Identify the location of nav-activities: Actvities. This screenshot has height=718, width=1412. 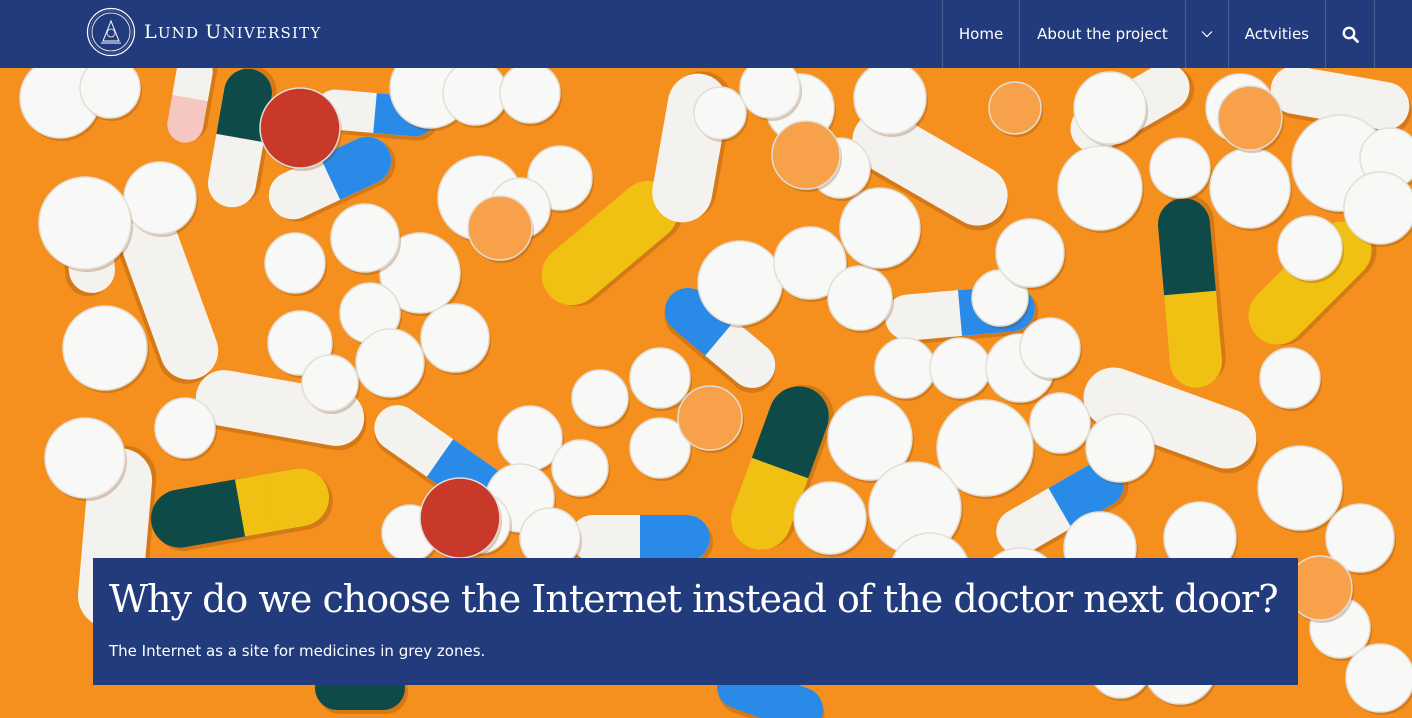
(1276, 34).